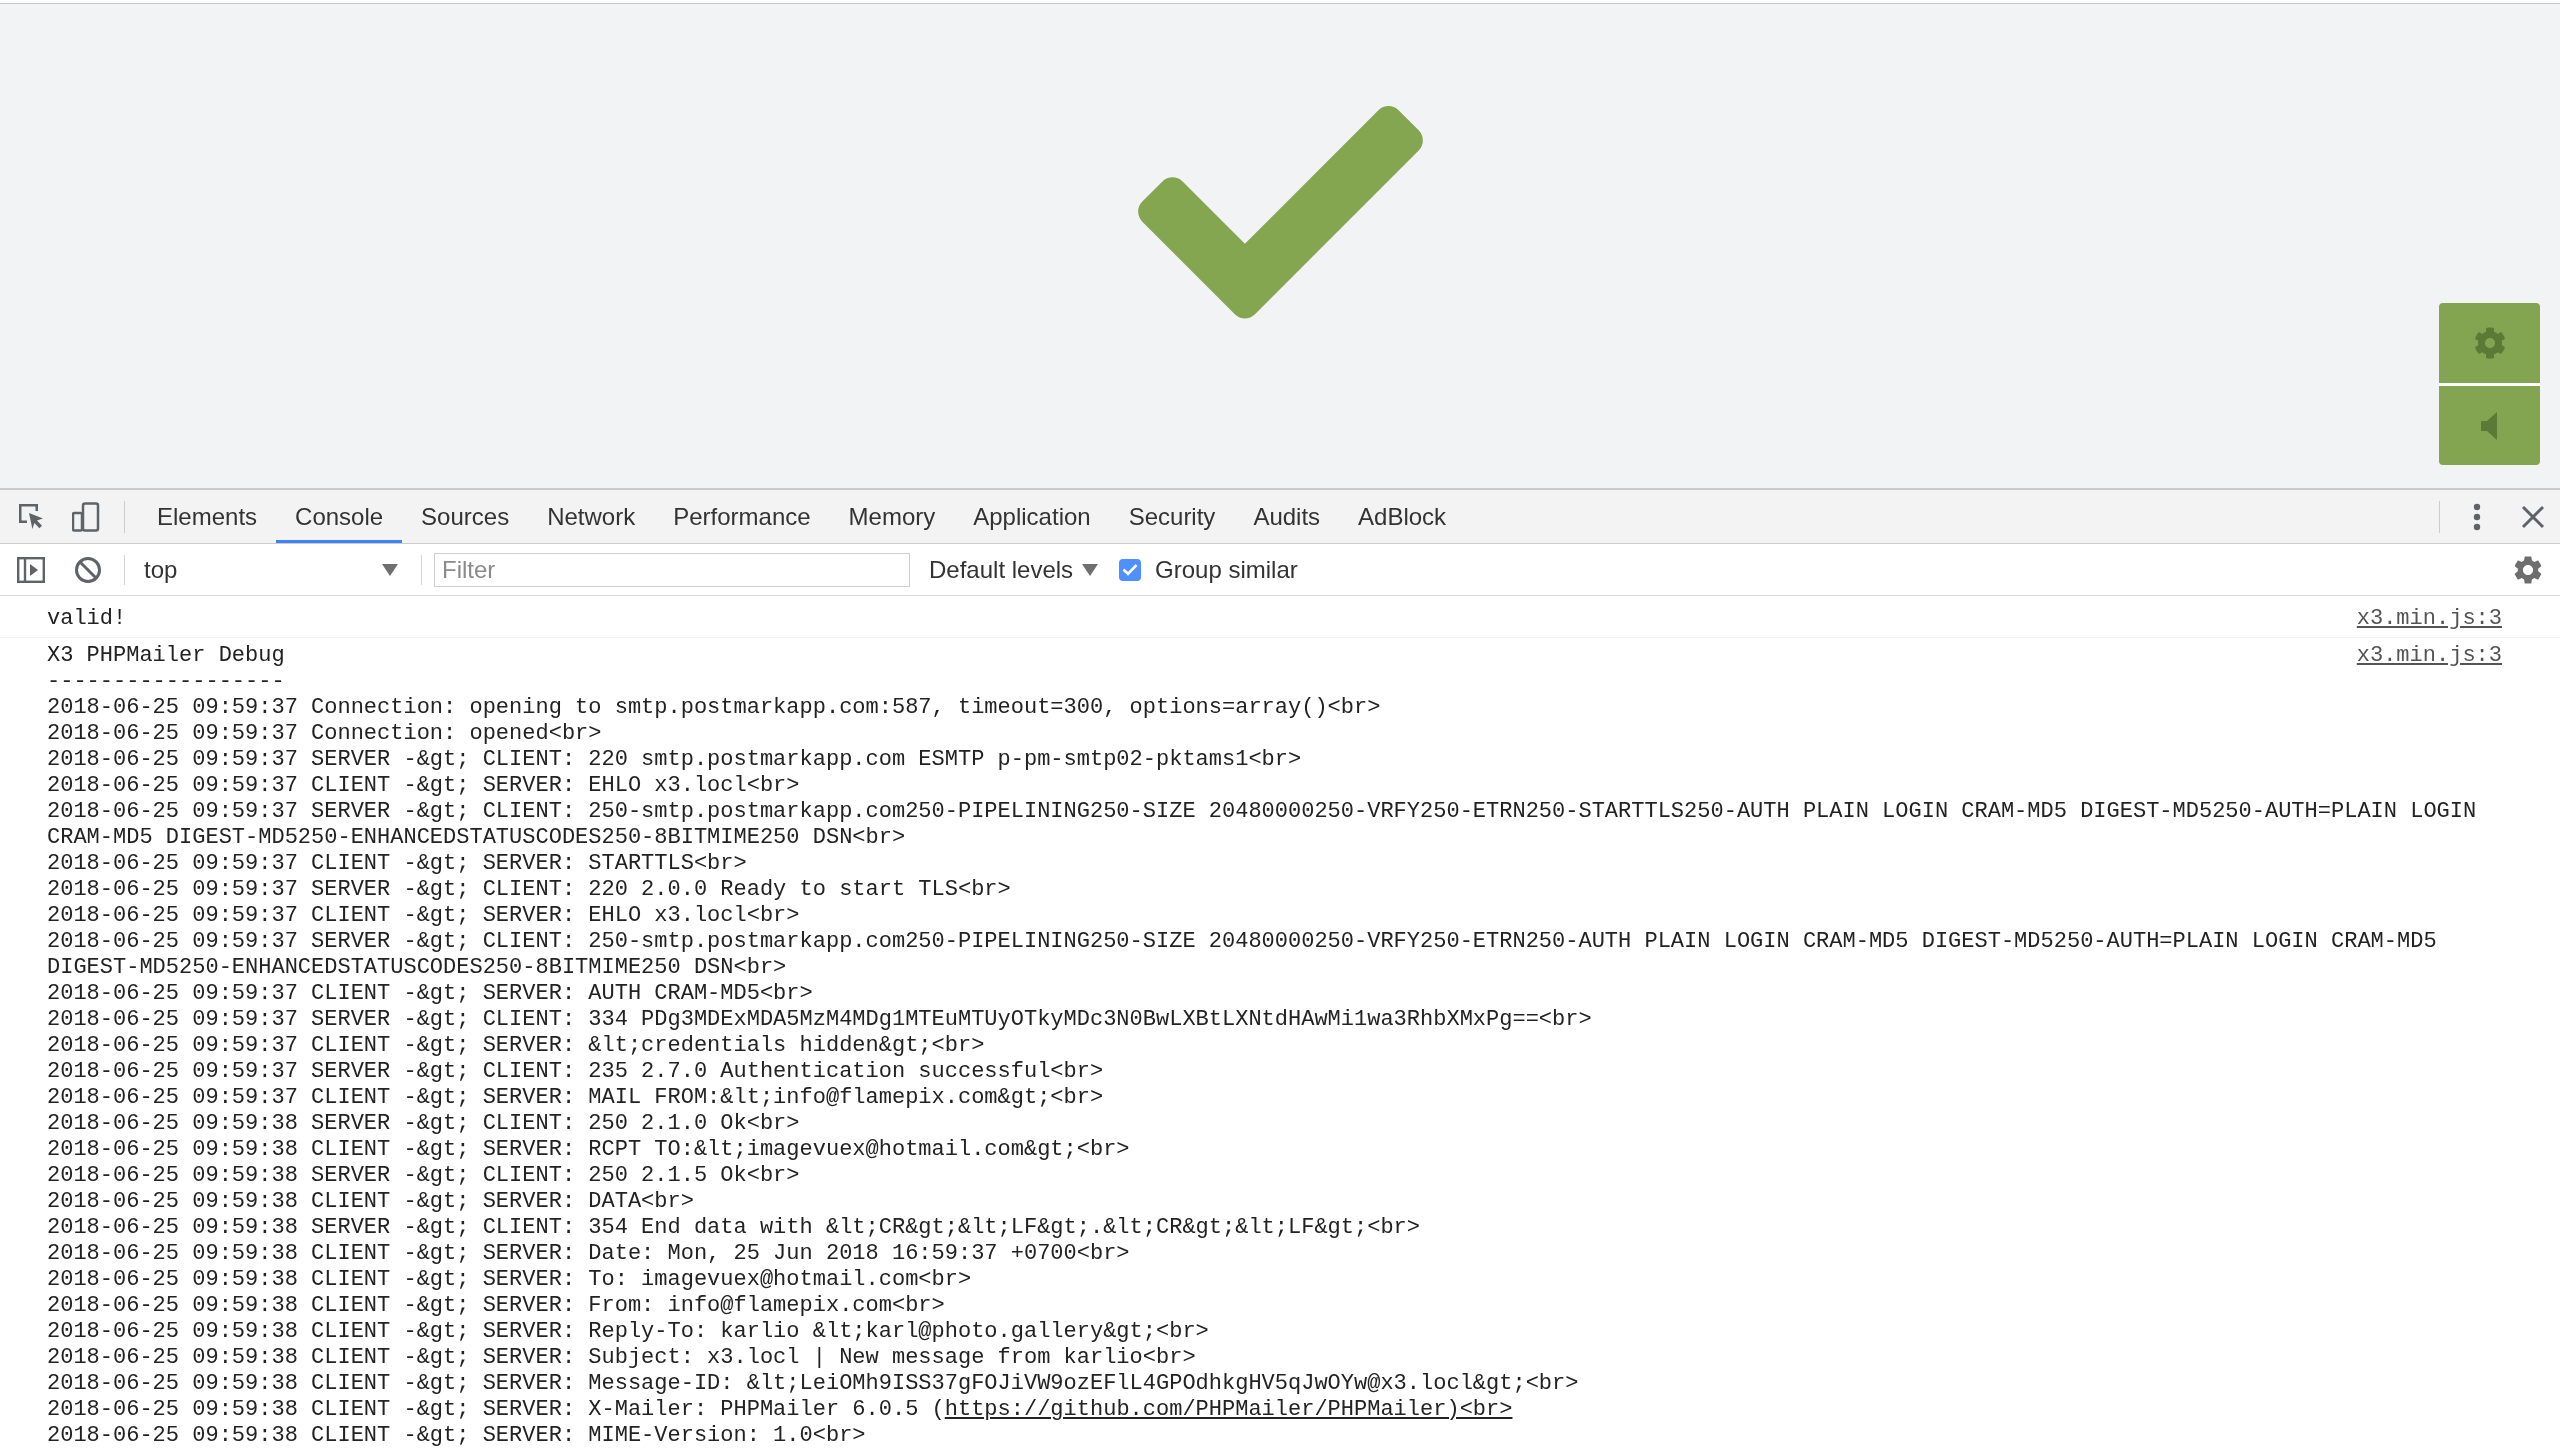 This screenshot has width=2560, height=1454. Describe the element at coordinates (628, 1332) in the screenshot. I see `log-line: 2018-06-25 09:59:38 CLIENT -&gt; SERVER: Reply-To: karlio &lt;karl@photo.gallery&gt;<br>` at that location.